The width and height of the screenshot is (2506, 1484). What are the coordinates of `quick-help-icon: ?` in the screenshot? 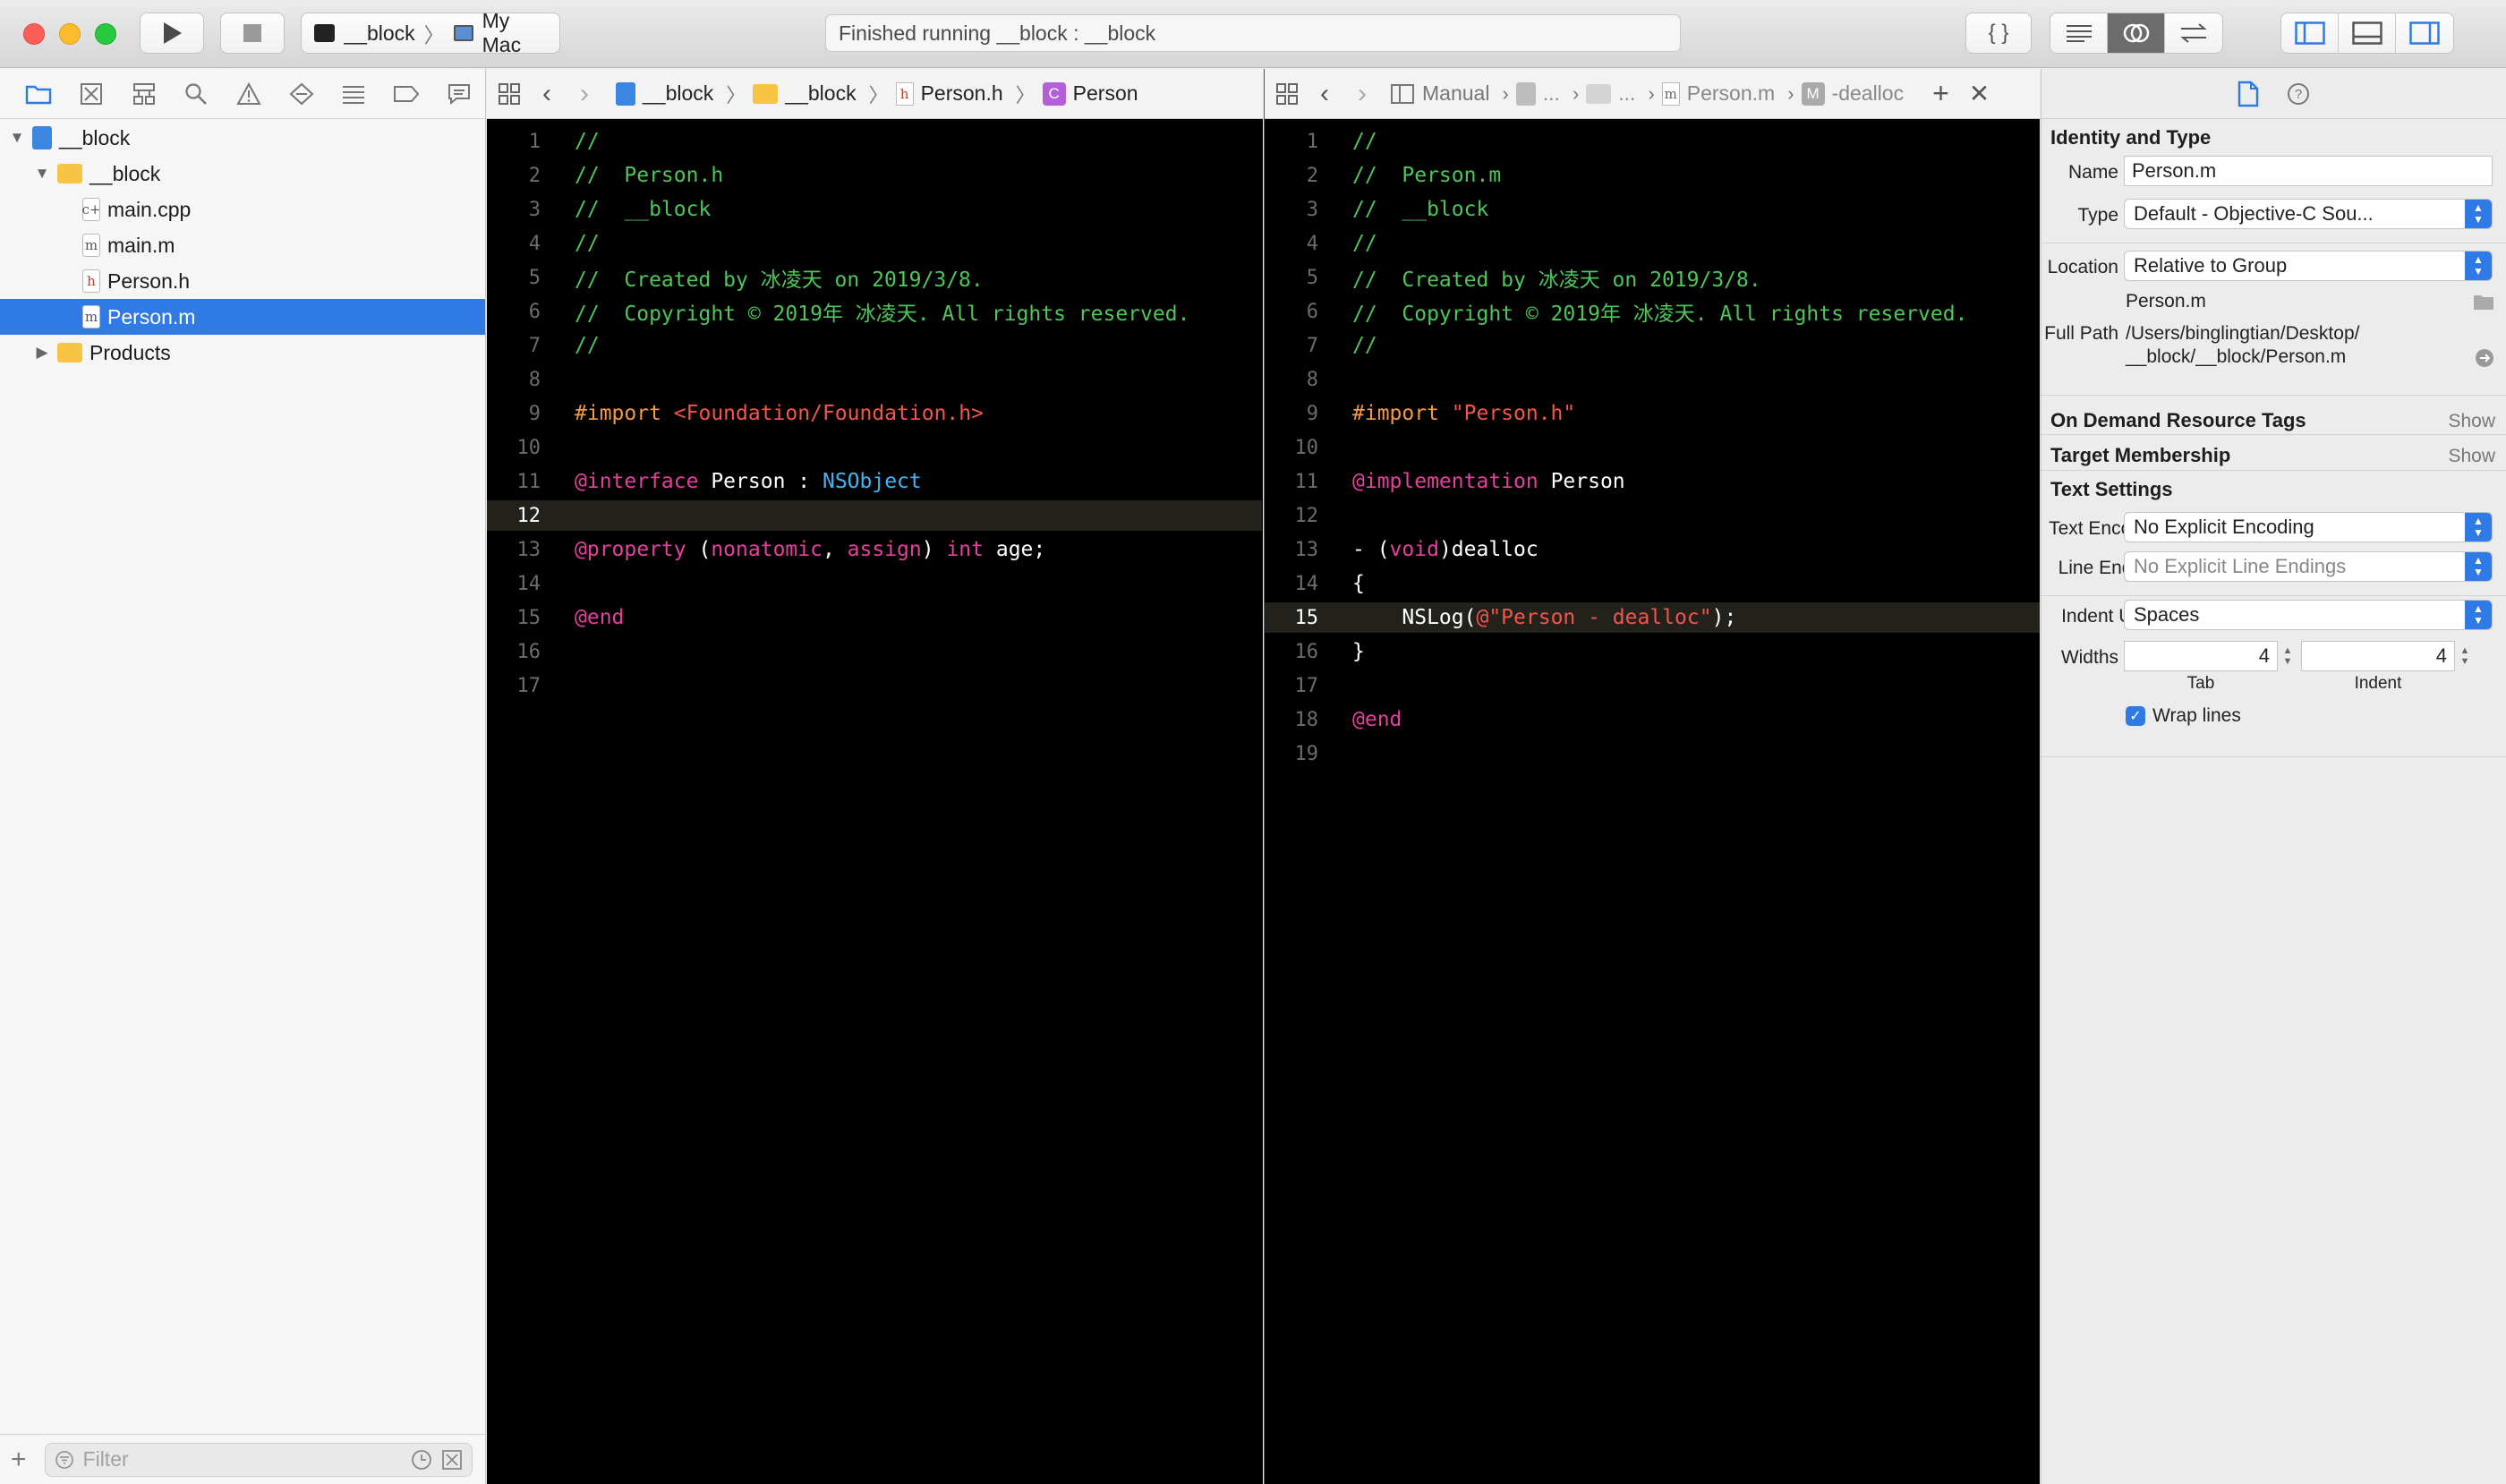 It's located at (2298, 94).